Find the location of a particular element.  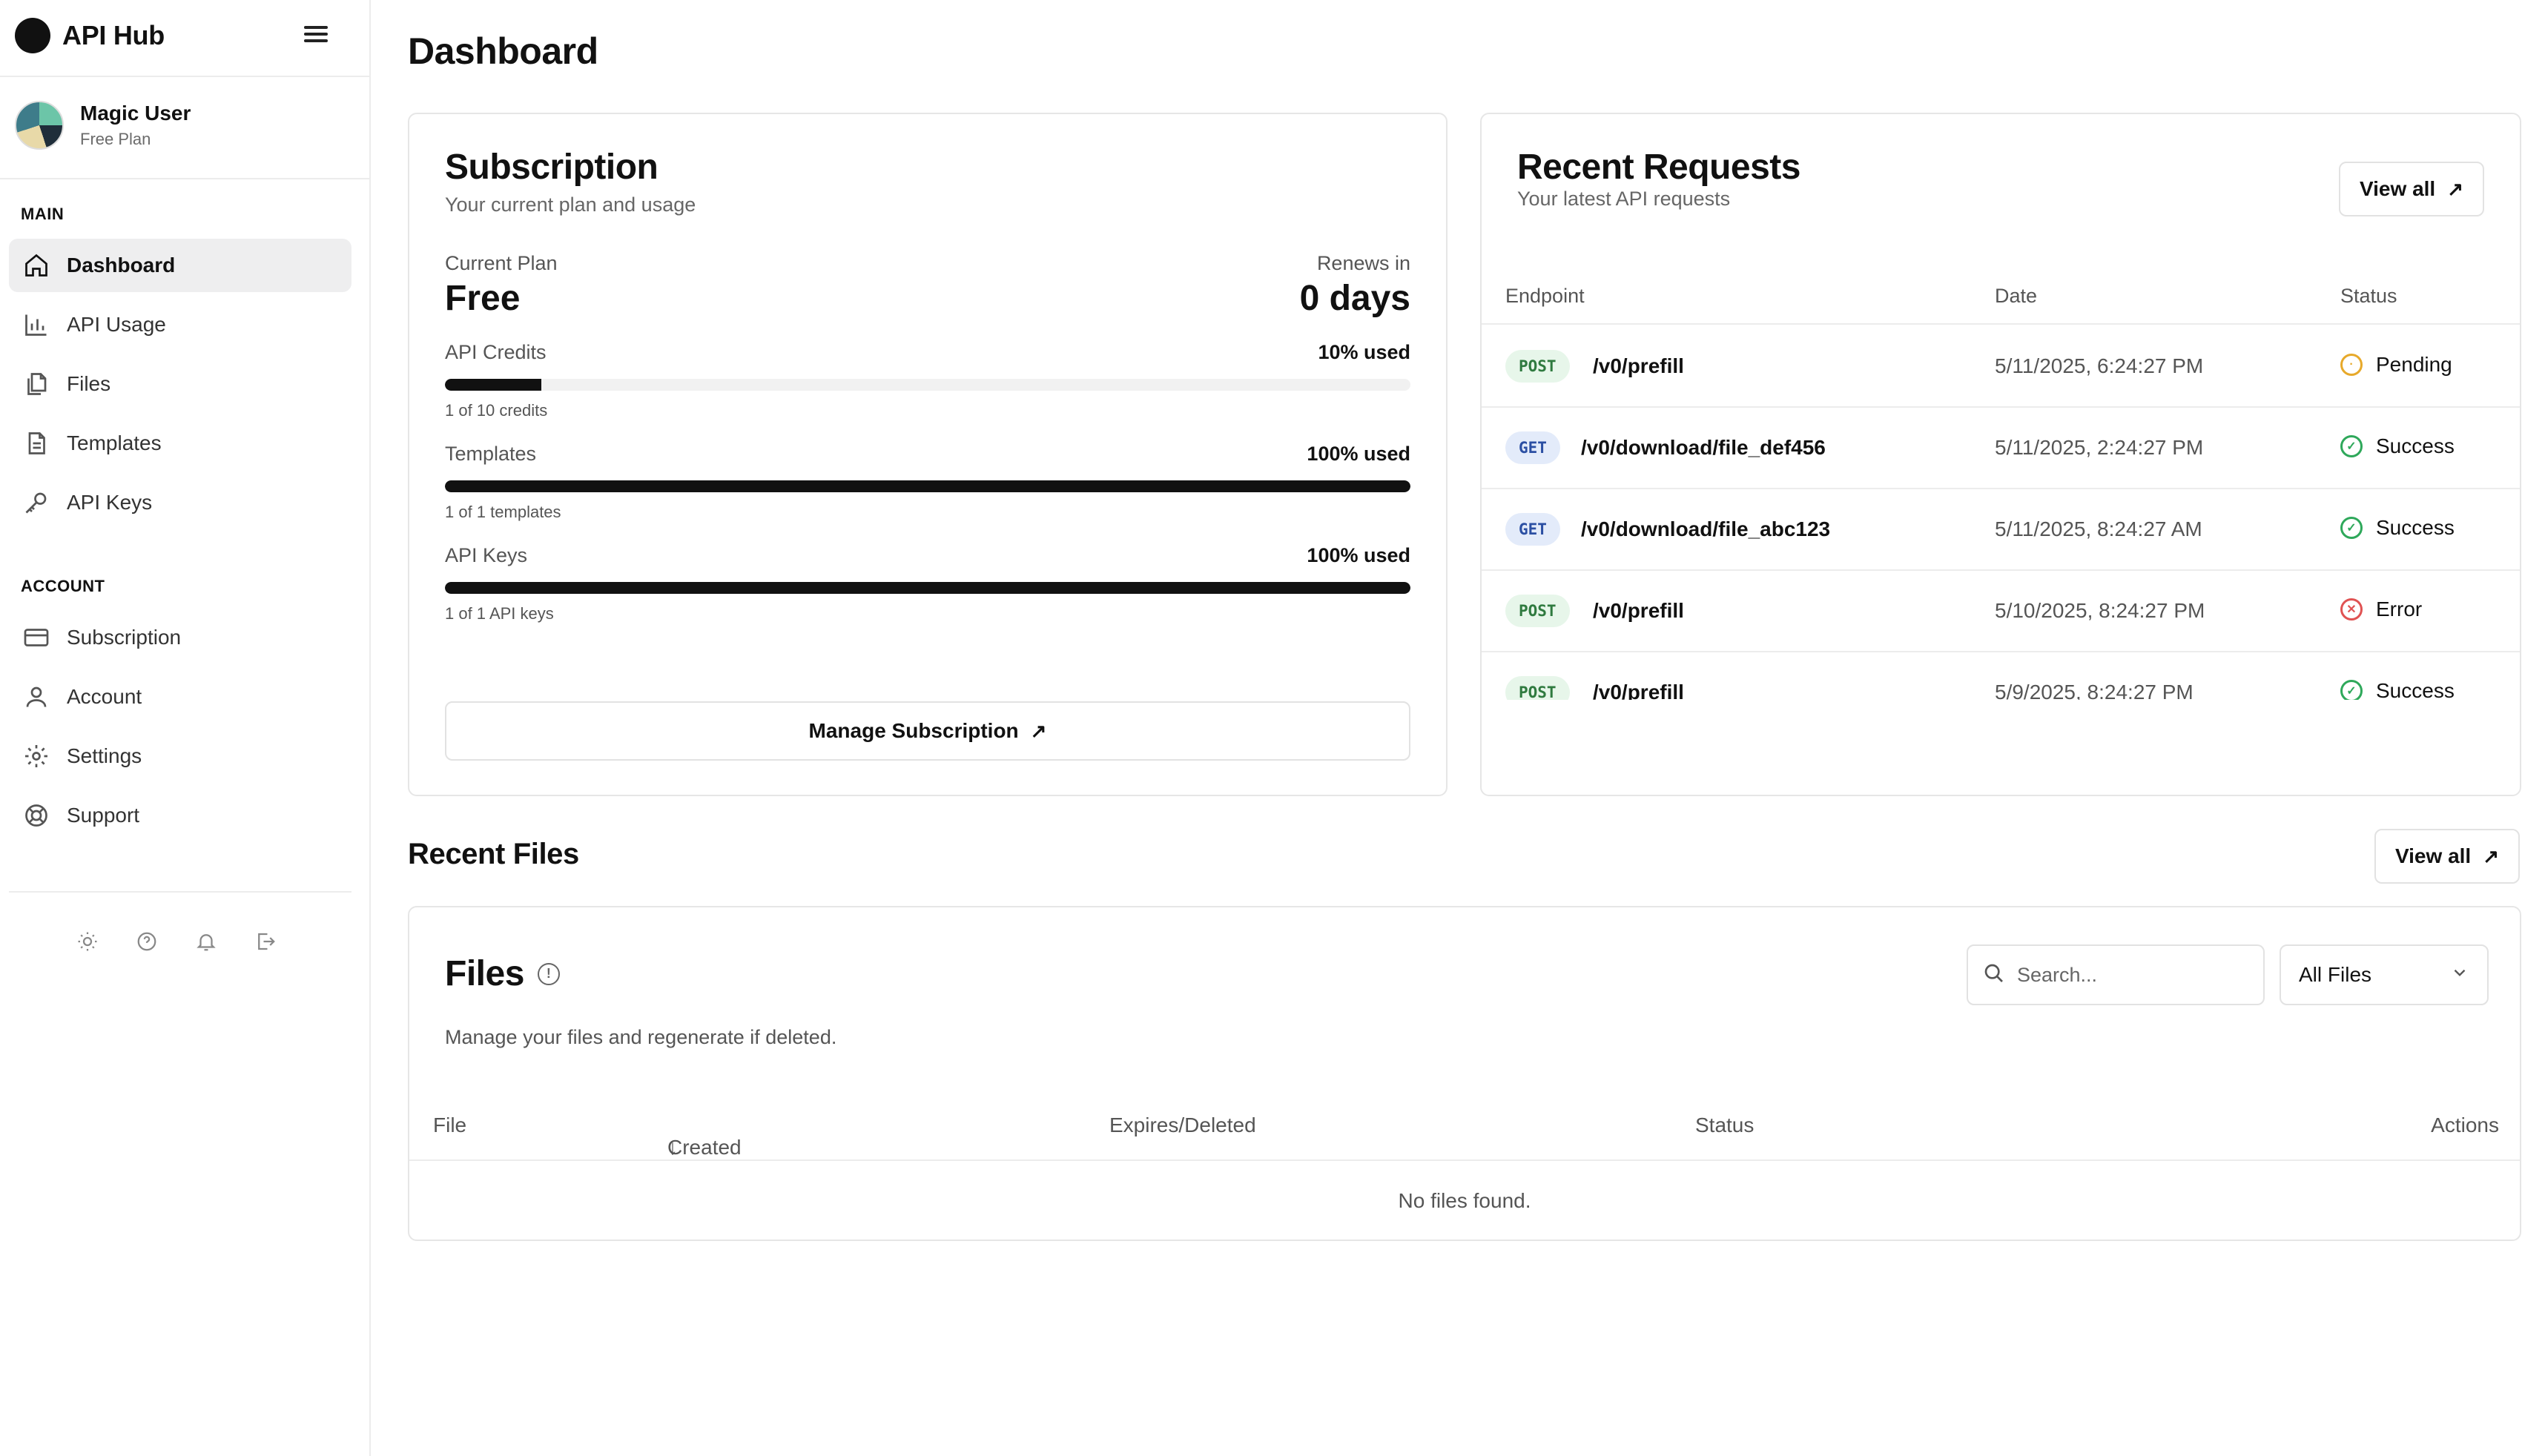

files-title: Files is located at coordinates (485, 973).